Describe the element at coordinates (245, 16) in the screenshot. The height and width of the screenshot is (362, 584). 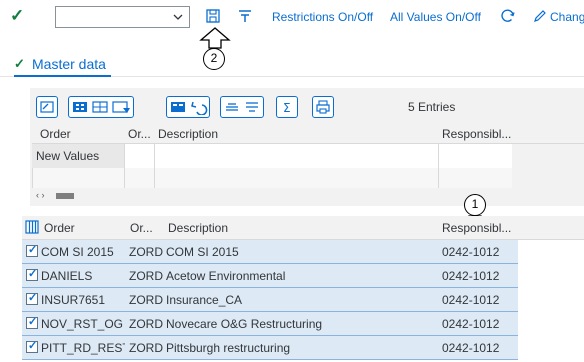
I see `filter-icon` at that location.